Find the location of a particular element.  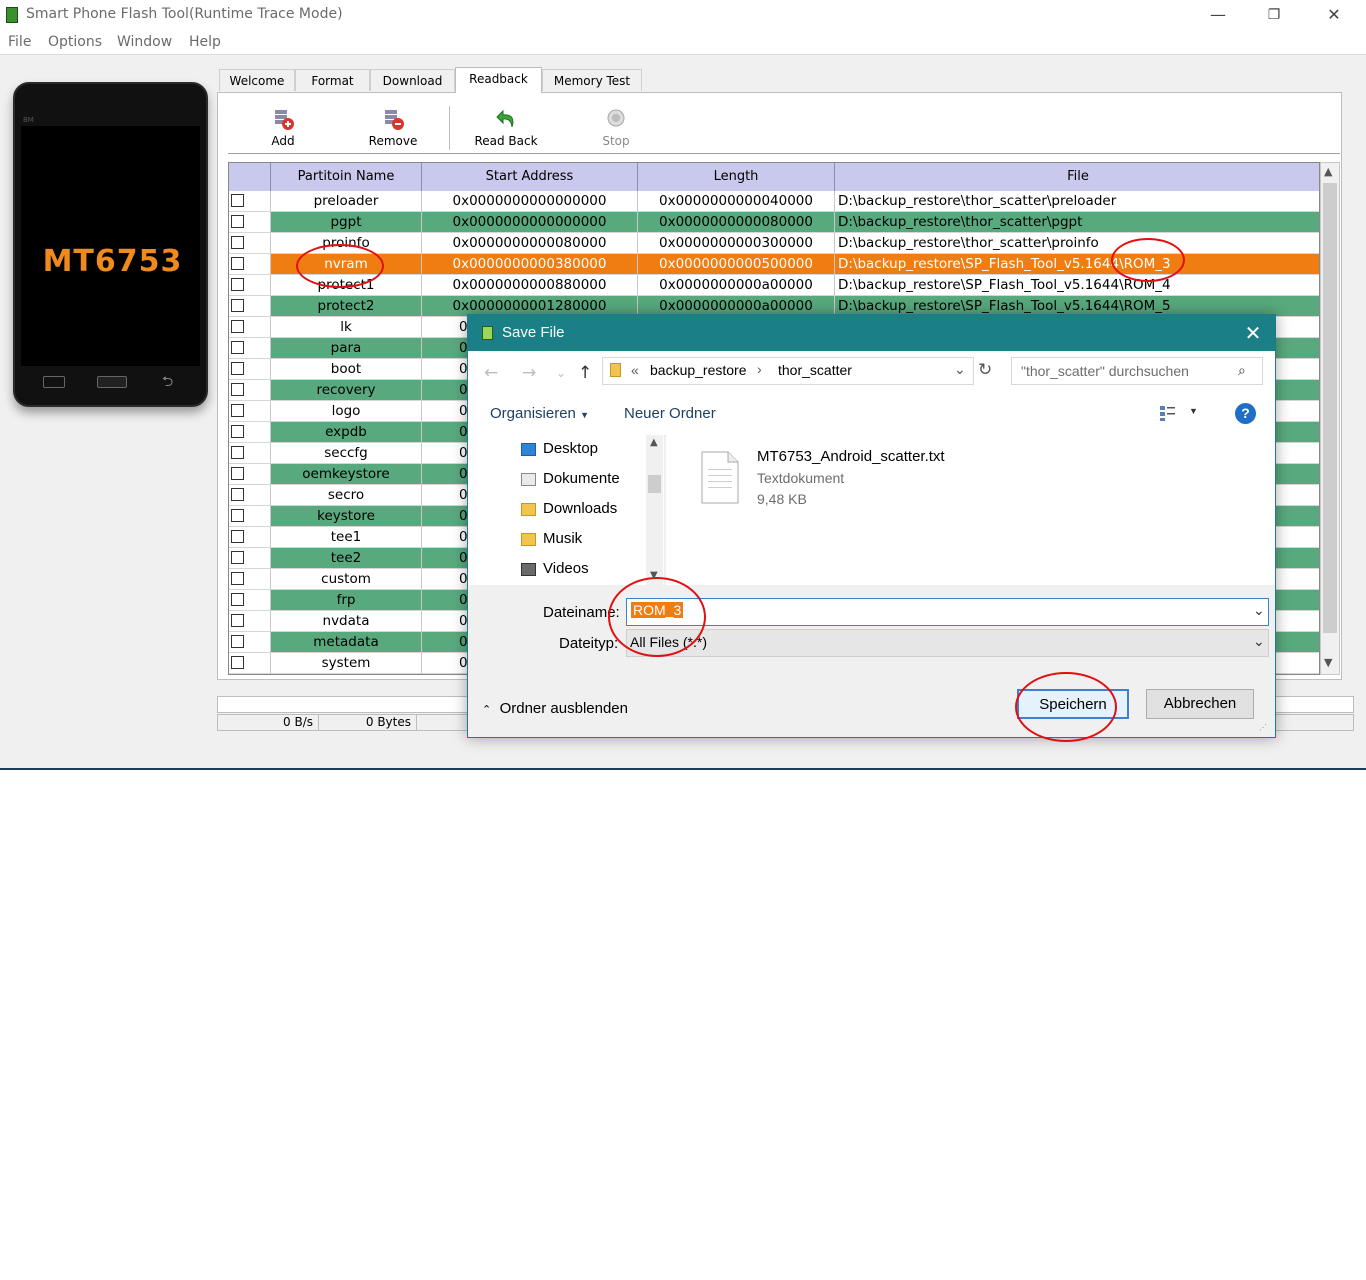

filetype-select: All Files (*.*) ⌄ is located at coordinates (947, 643).